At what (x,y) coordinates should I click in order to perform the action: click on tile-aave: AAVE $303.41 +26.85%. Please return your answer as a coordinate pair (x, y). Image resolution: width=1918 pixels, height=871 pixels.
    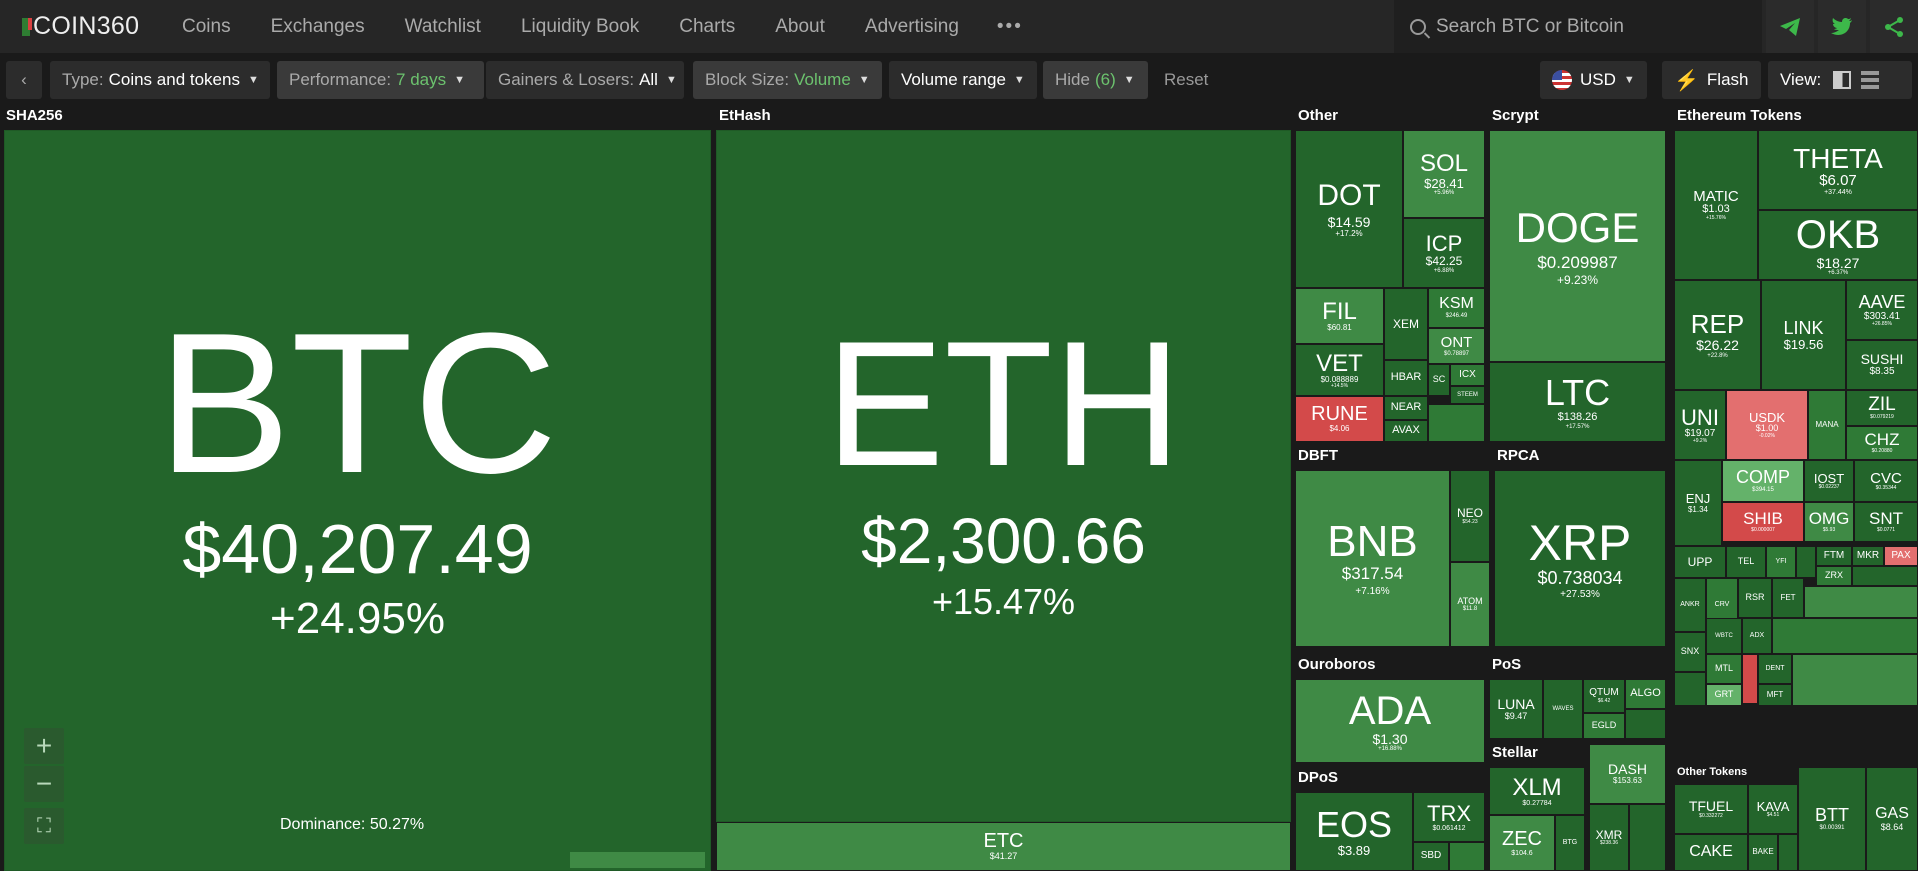
    Looking at the image, I should click on (1882, 310).